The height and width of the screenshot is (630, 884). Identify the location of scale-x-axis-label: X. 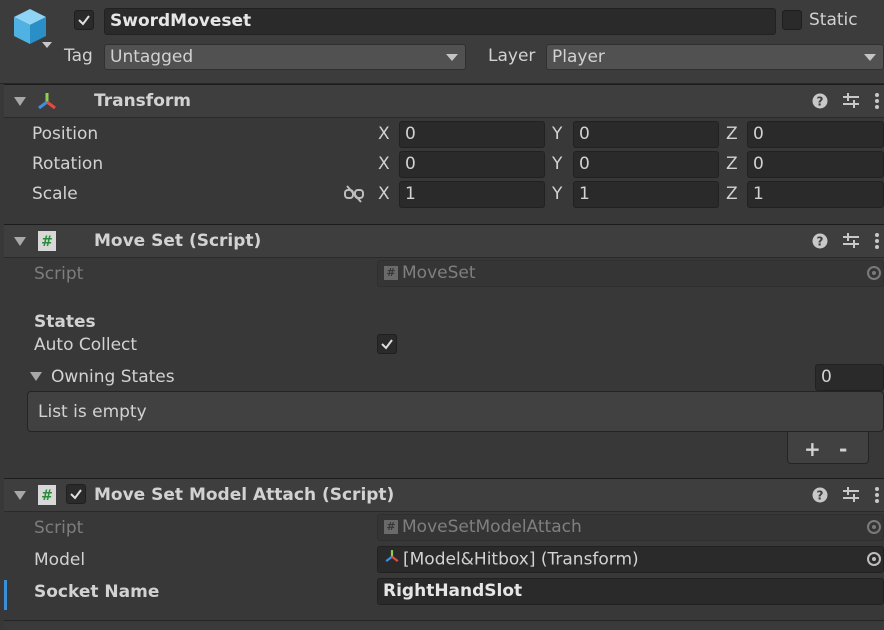
(384, 194).